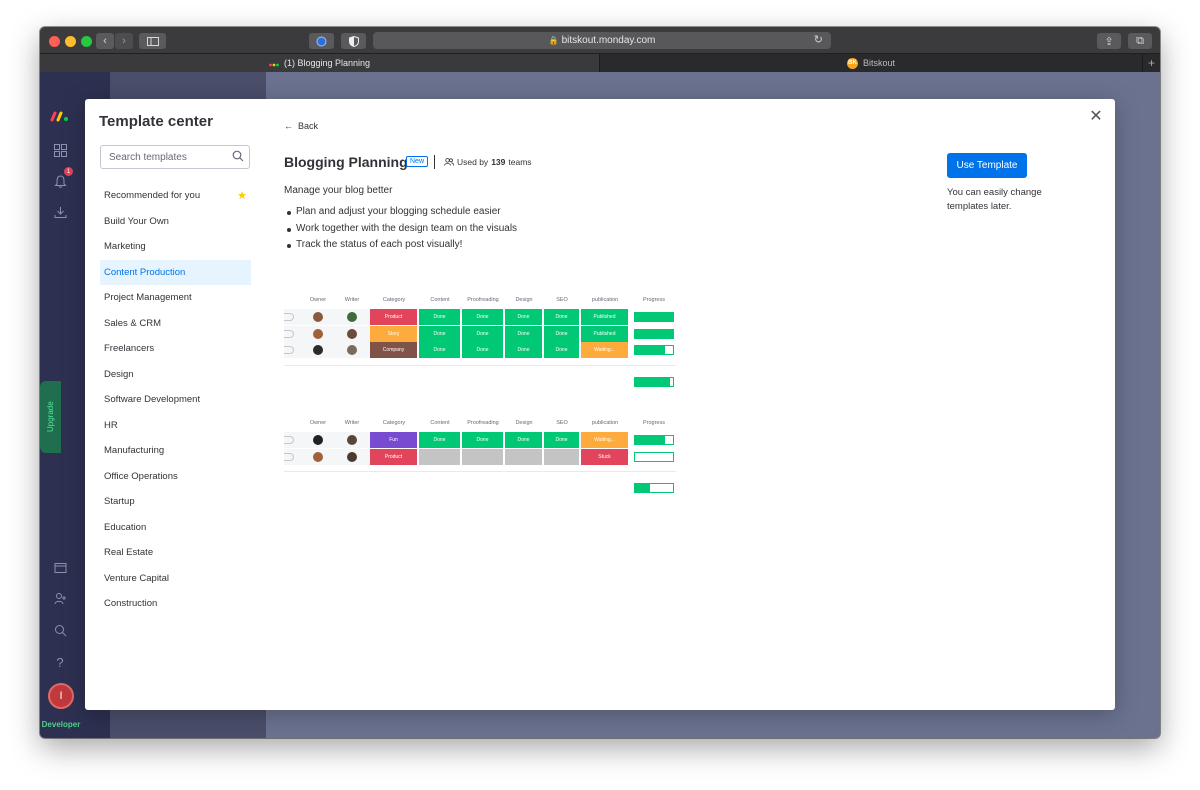 This screenshot has height=790, width=1200. What do you see at coordinates (175, 528) in the screenshot?
I see `category-item: Education` at bounding box center [175, 528].